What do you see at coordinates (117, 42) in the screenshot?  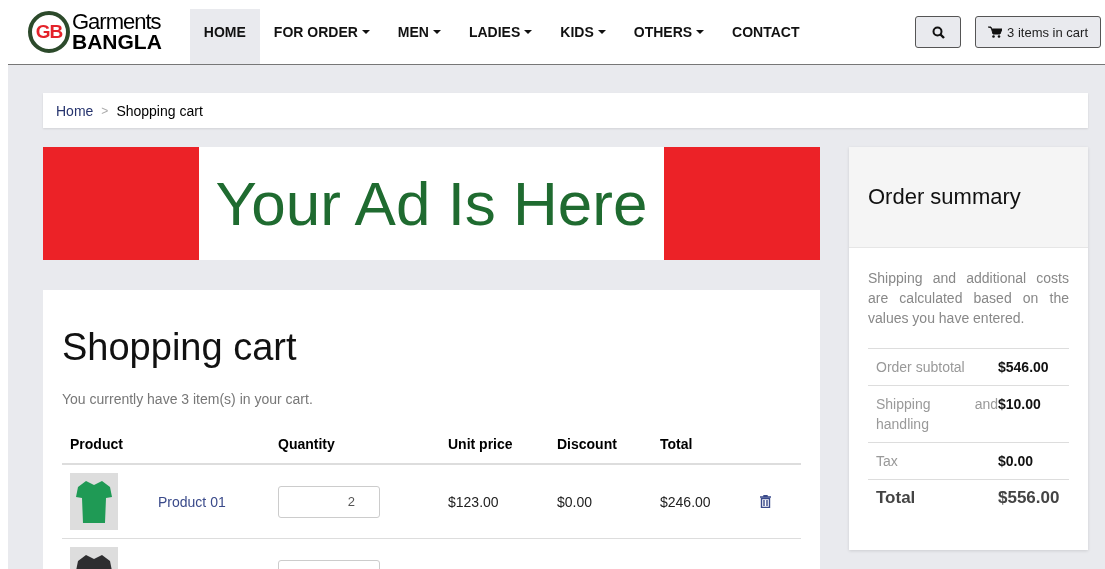 I see `logo-text: BANGLA` at bounding box center [117, 42].